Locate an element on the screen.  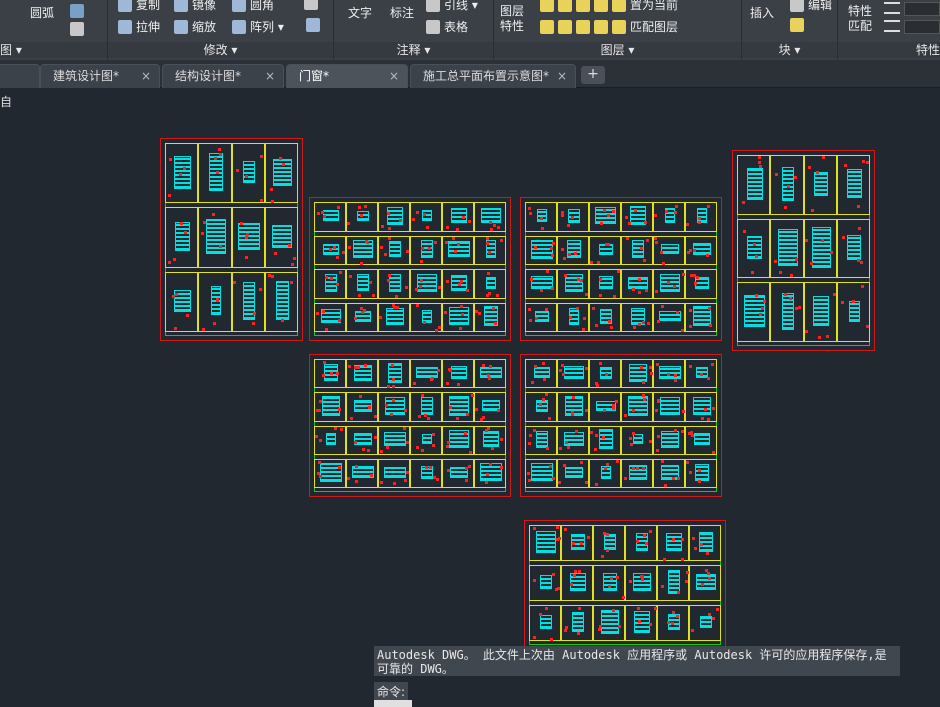
draw-more-icon is located at coordinates (77, 11).